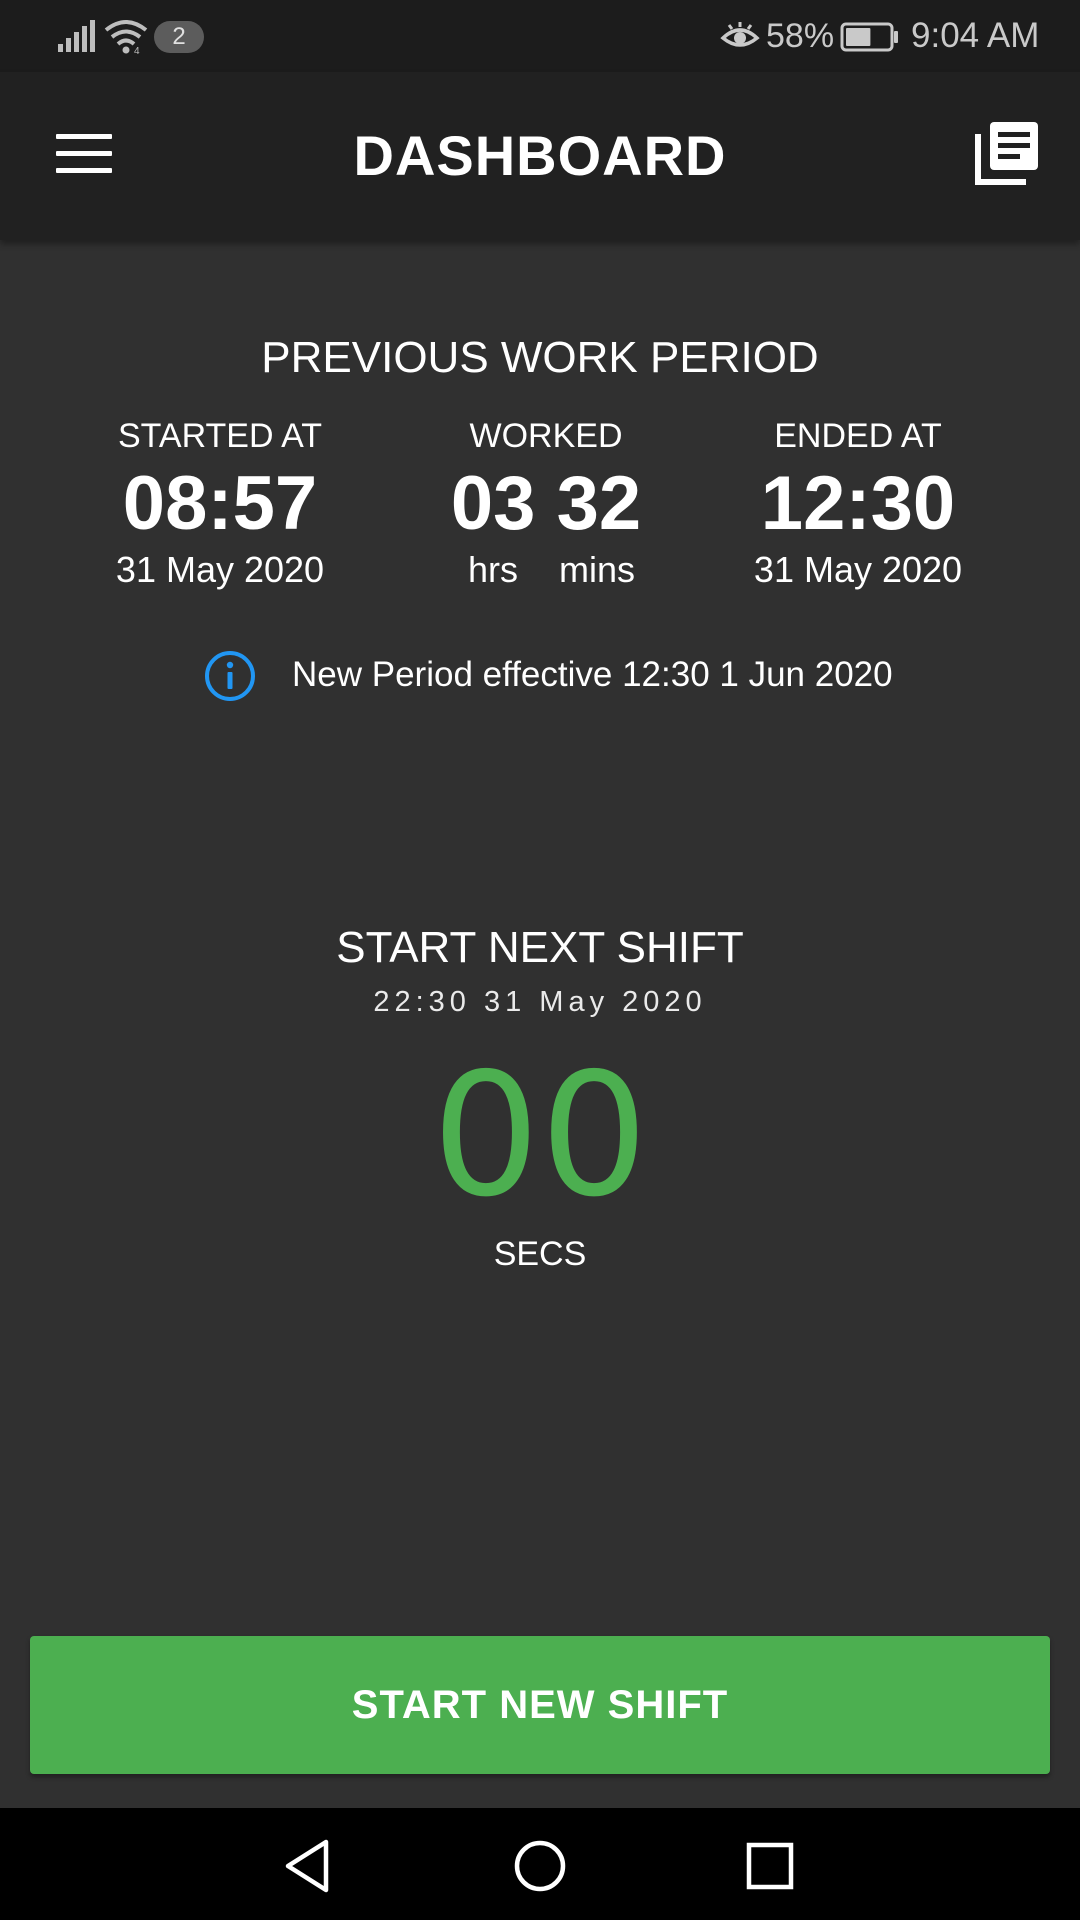  What do you see at coordinates (770, 1866) in the screenshot?
I see `recents-icon` at bounding box center [770, 1866].